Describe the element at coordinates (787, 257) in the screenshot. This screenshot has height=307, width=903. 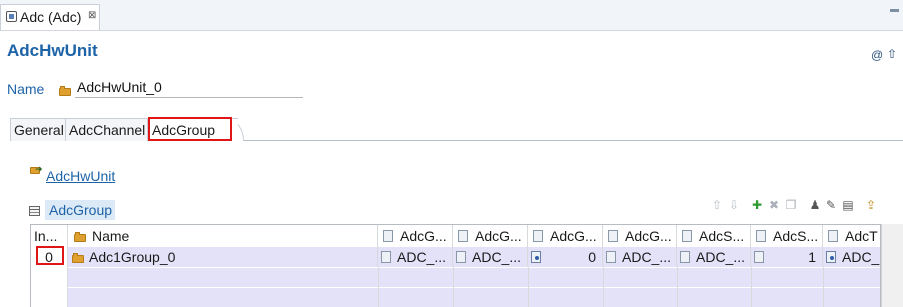
I see `cell-adcs-2: 1` at that location.